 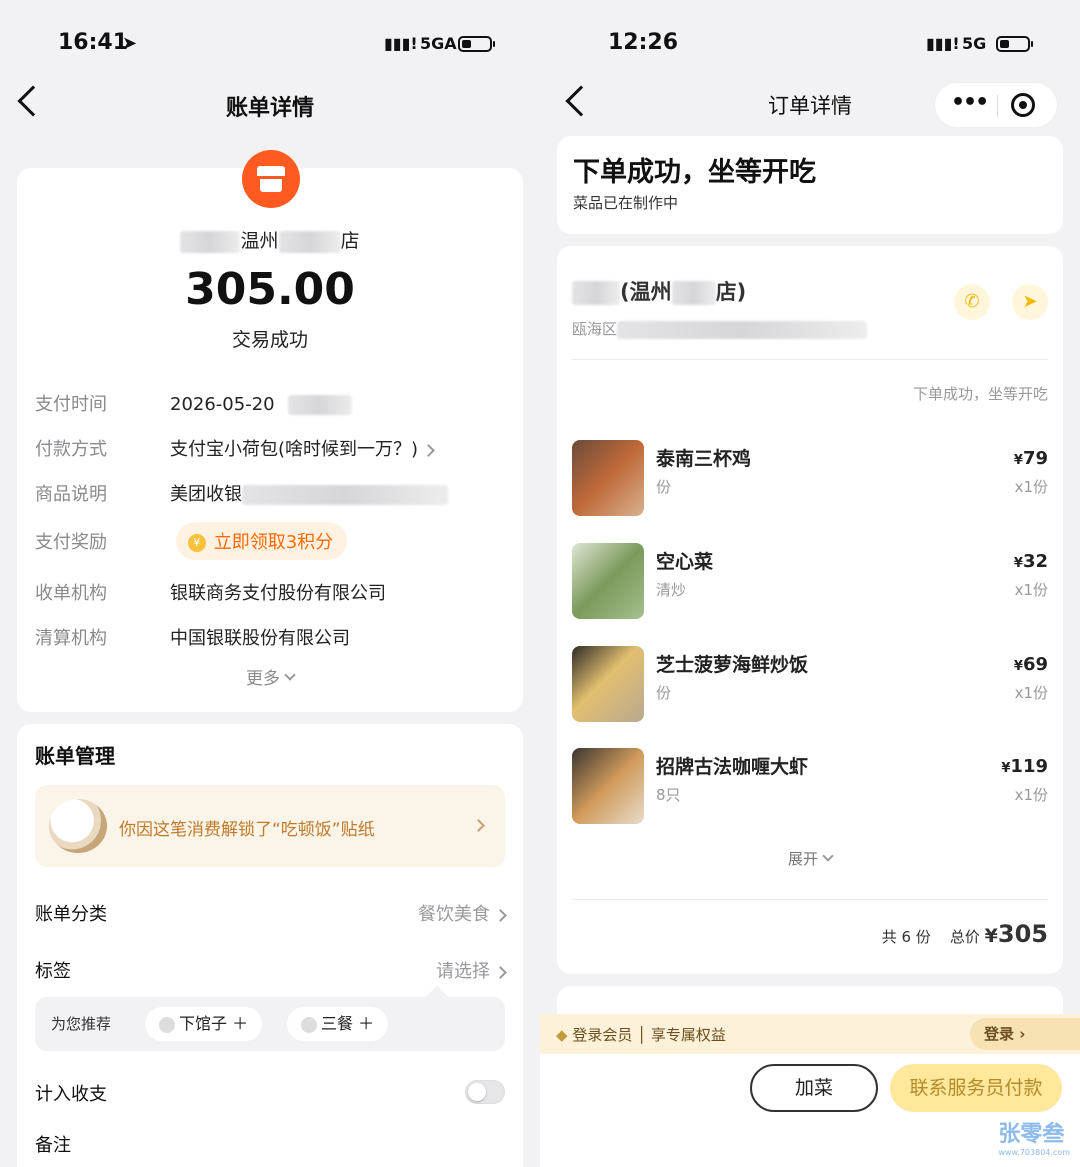 What do you see at coordinates (810, 45) in the screenshot?
I see `status-bar: 12:26 ▮▮▮! 5G` at bounding box center [810, 45].